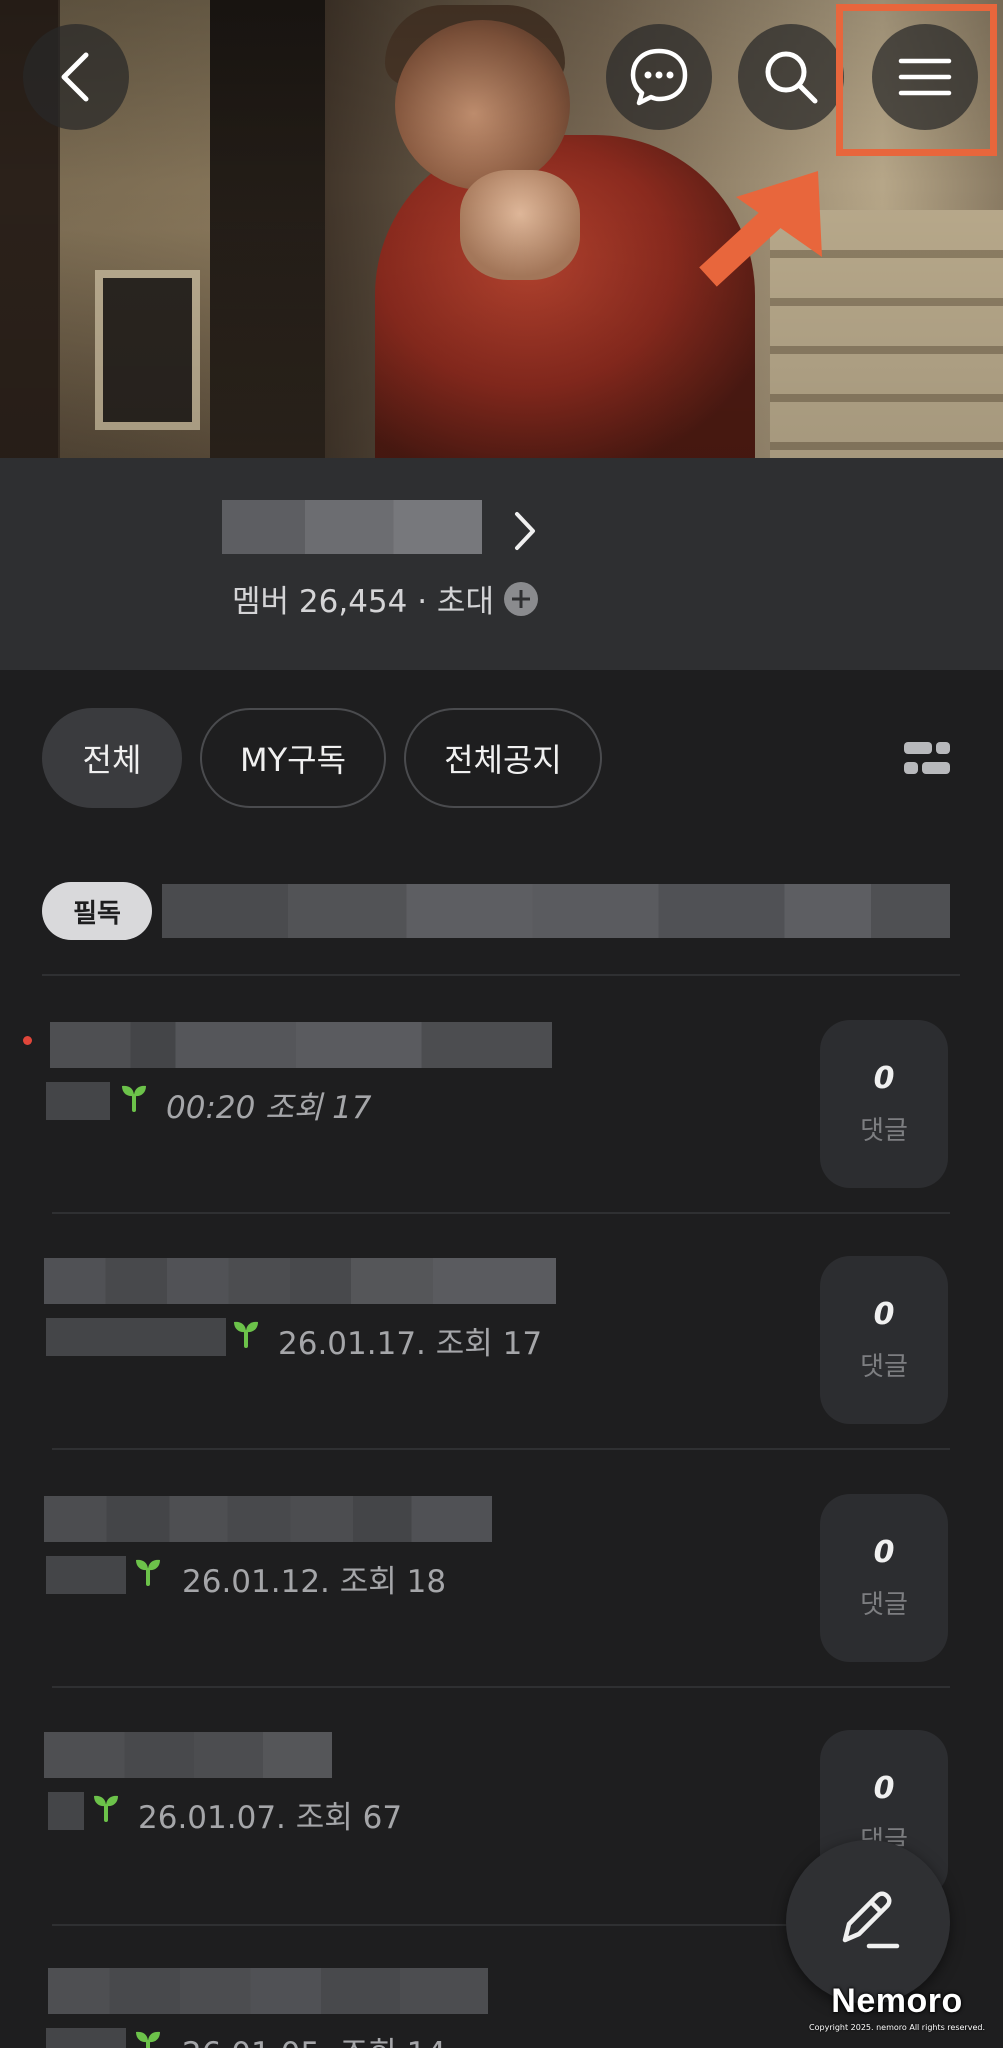  Describe the element at coordinates (503, 758) in the screenshot. I see `tab-all-notices: 전체공지` at that location.